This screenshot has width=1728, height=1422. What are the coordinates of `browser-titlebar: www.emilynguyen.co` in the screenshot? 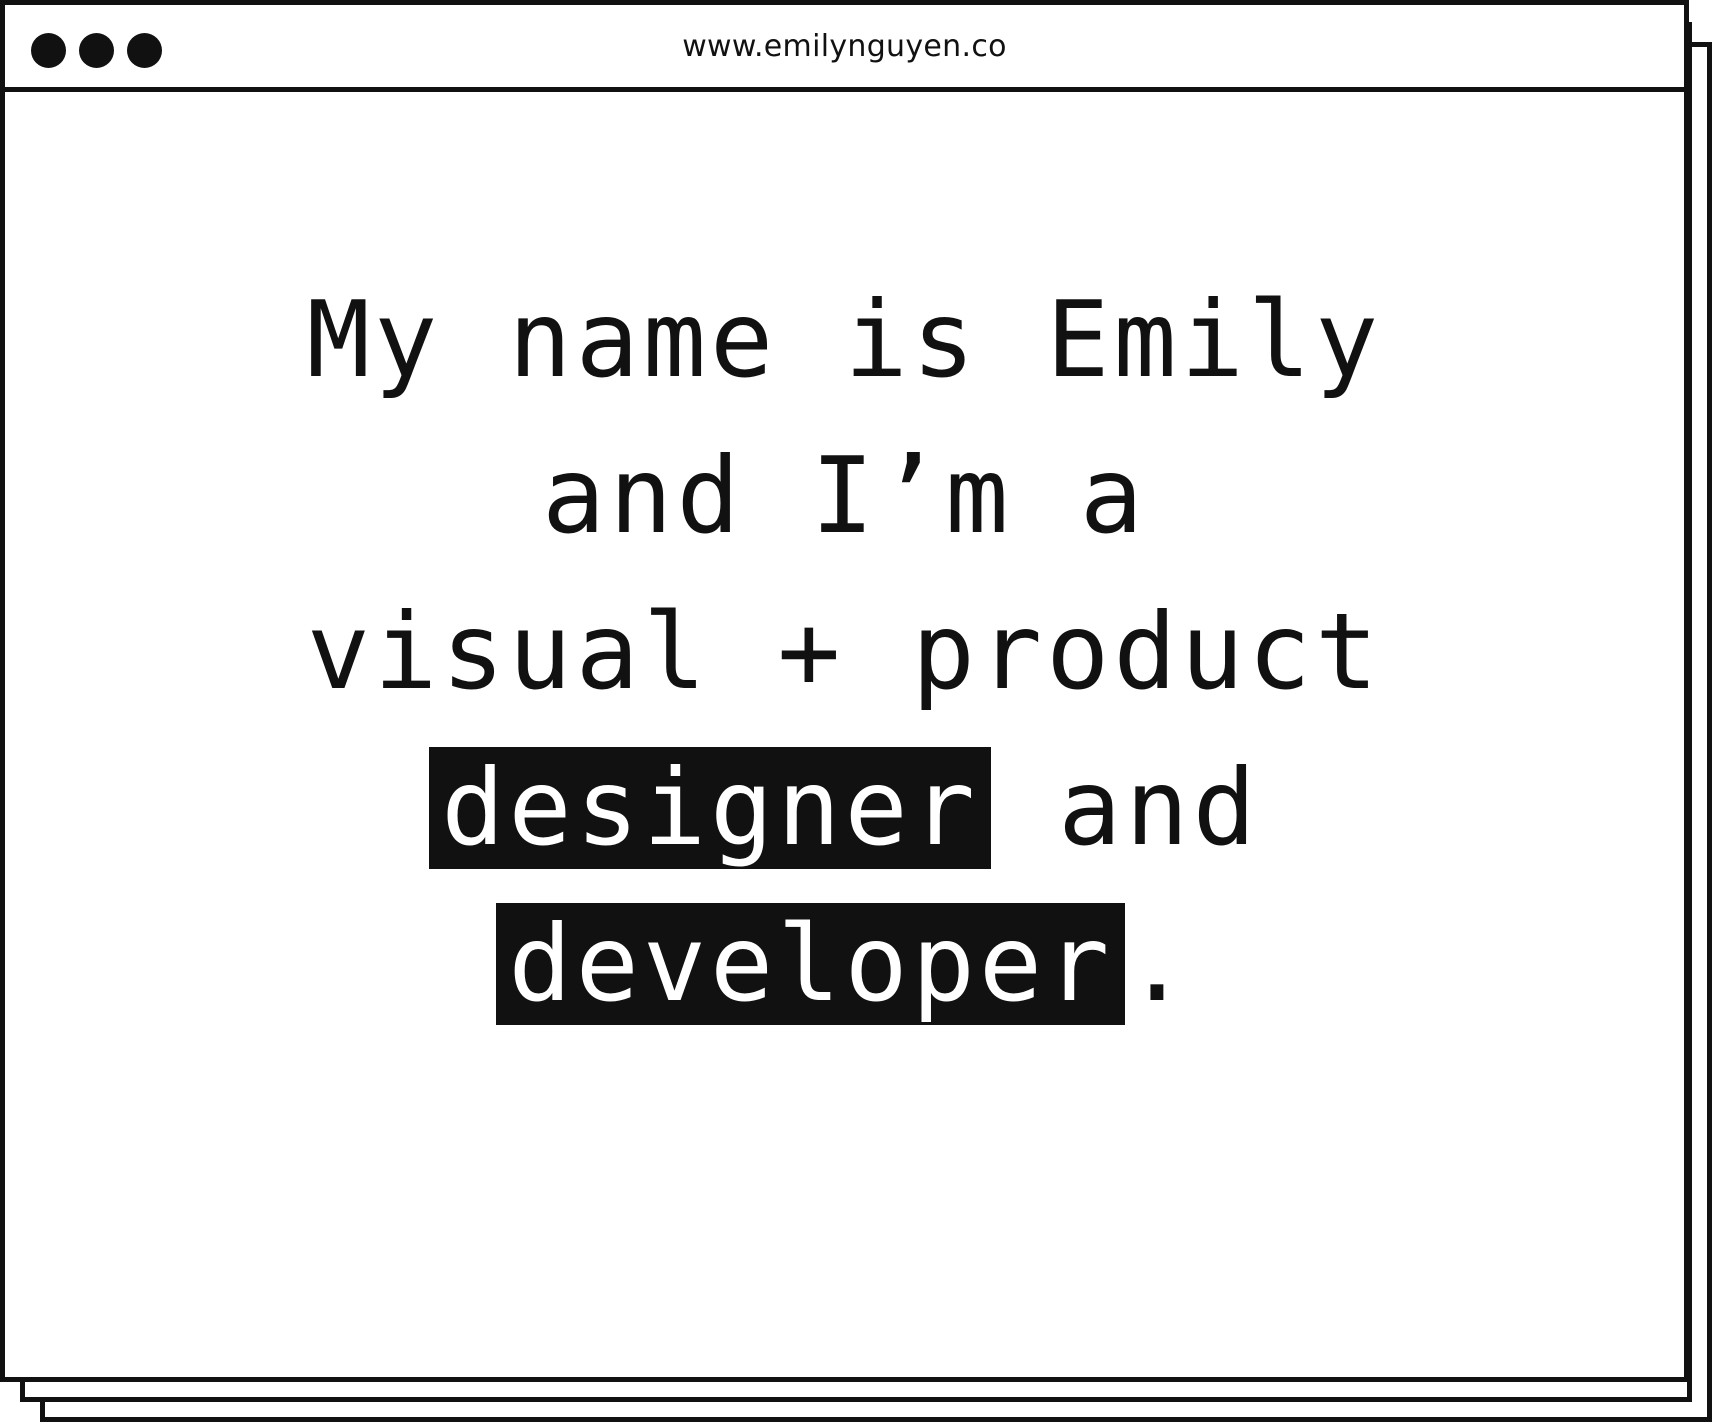 It's located at (844, 48).